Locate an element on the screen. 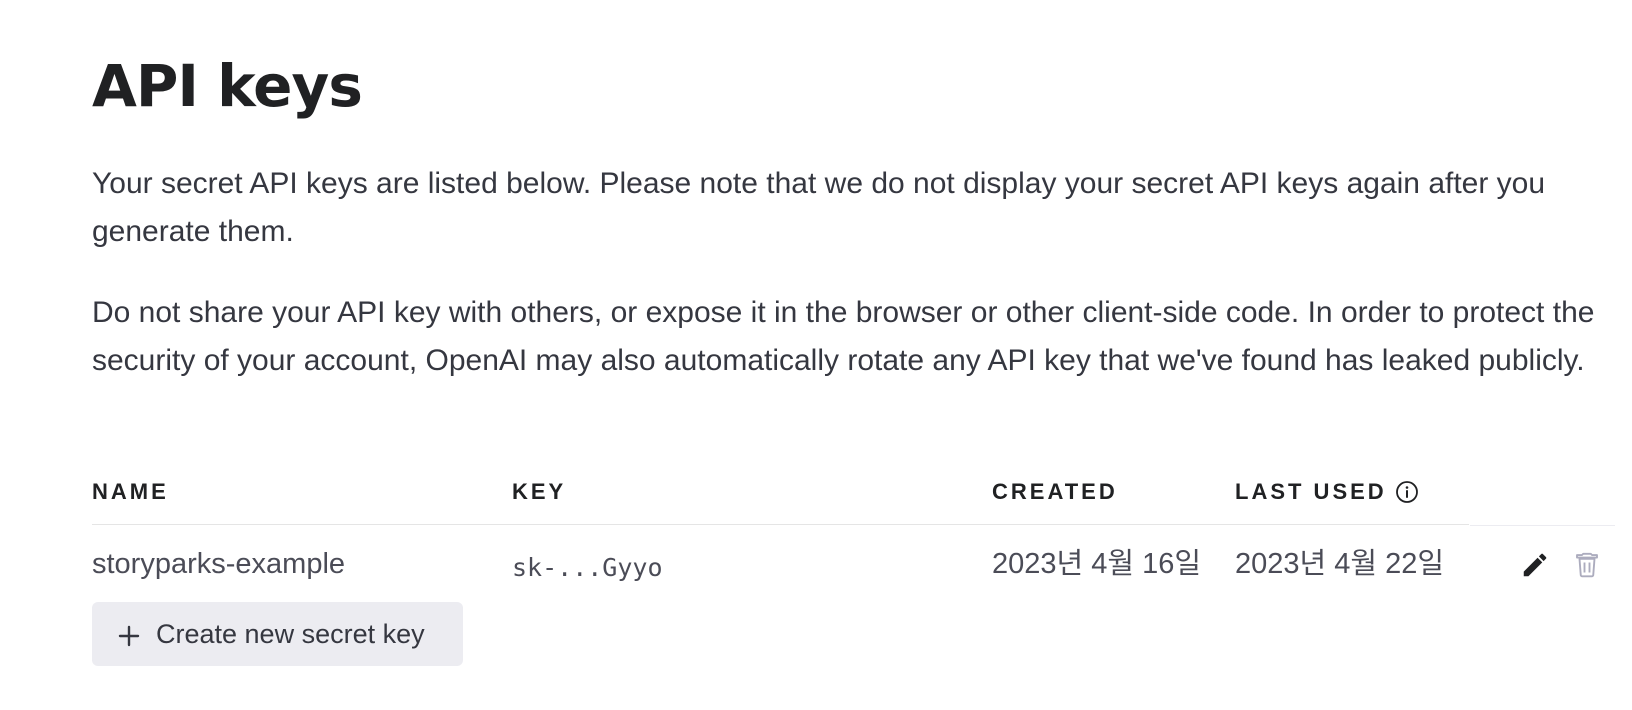  delete-key-button is located at coordinates (1587, 565).